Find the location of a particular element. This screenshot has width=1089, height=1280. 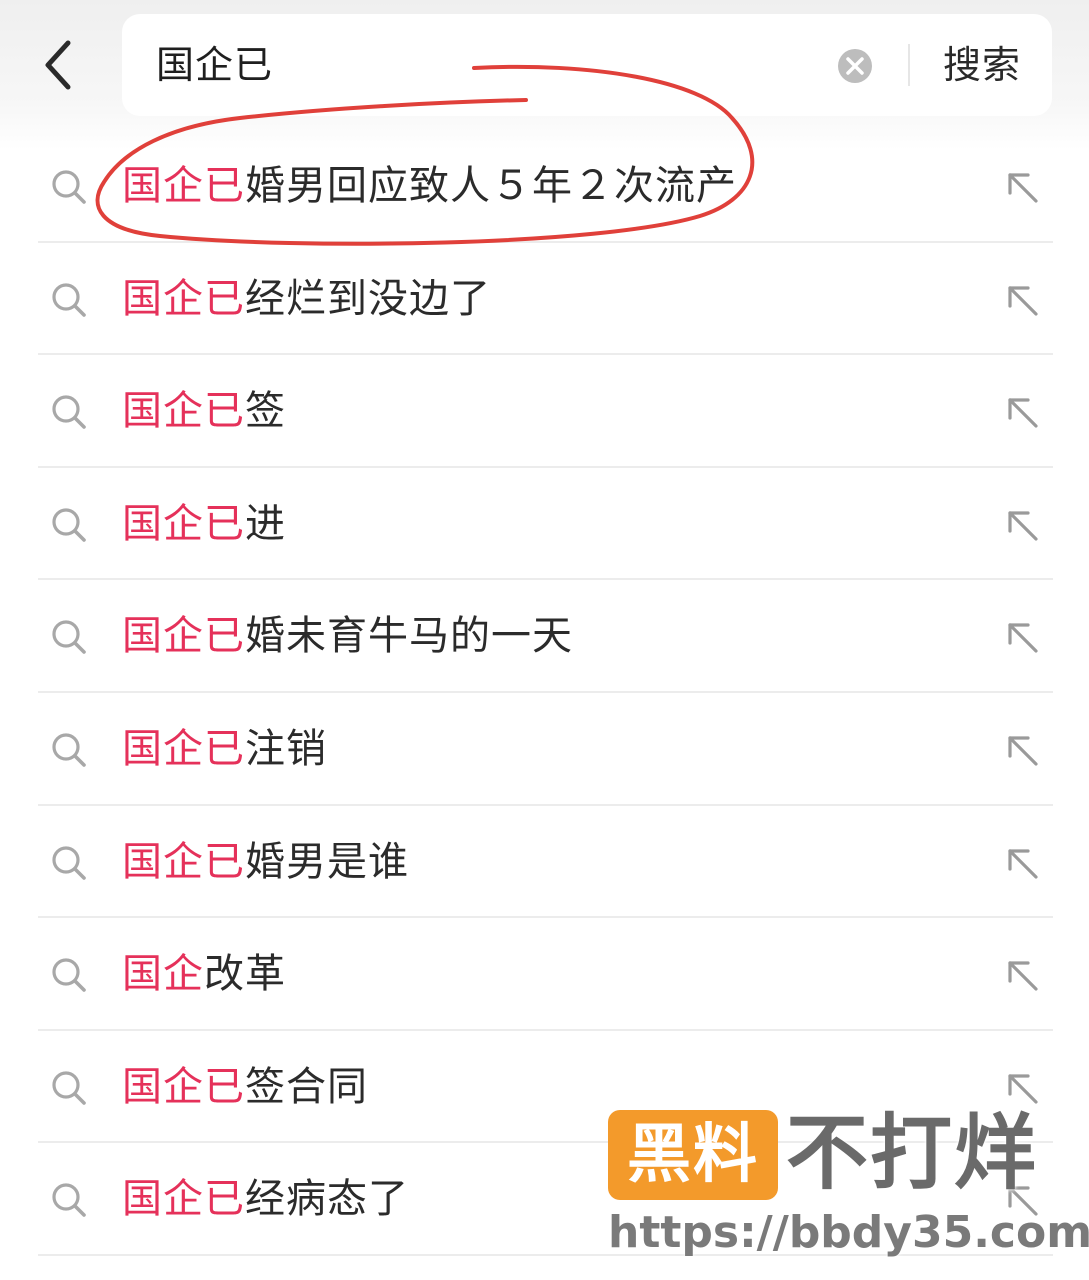

suggestion-row: 国企已签 is located at coordinates (544, 411).